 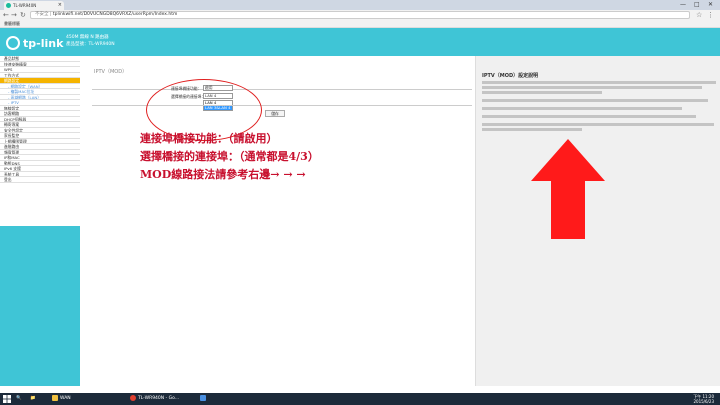 What do you see at coordinates (133, 397) in the screenshot?
I see `chrome-icon` at bounding box center [133, 397].